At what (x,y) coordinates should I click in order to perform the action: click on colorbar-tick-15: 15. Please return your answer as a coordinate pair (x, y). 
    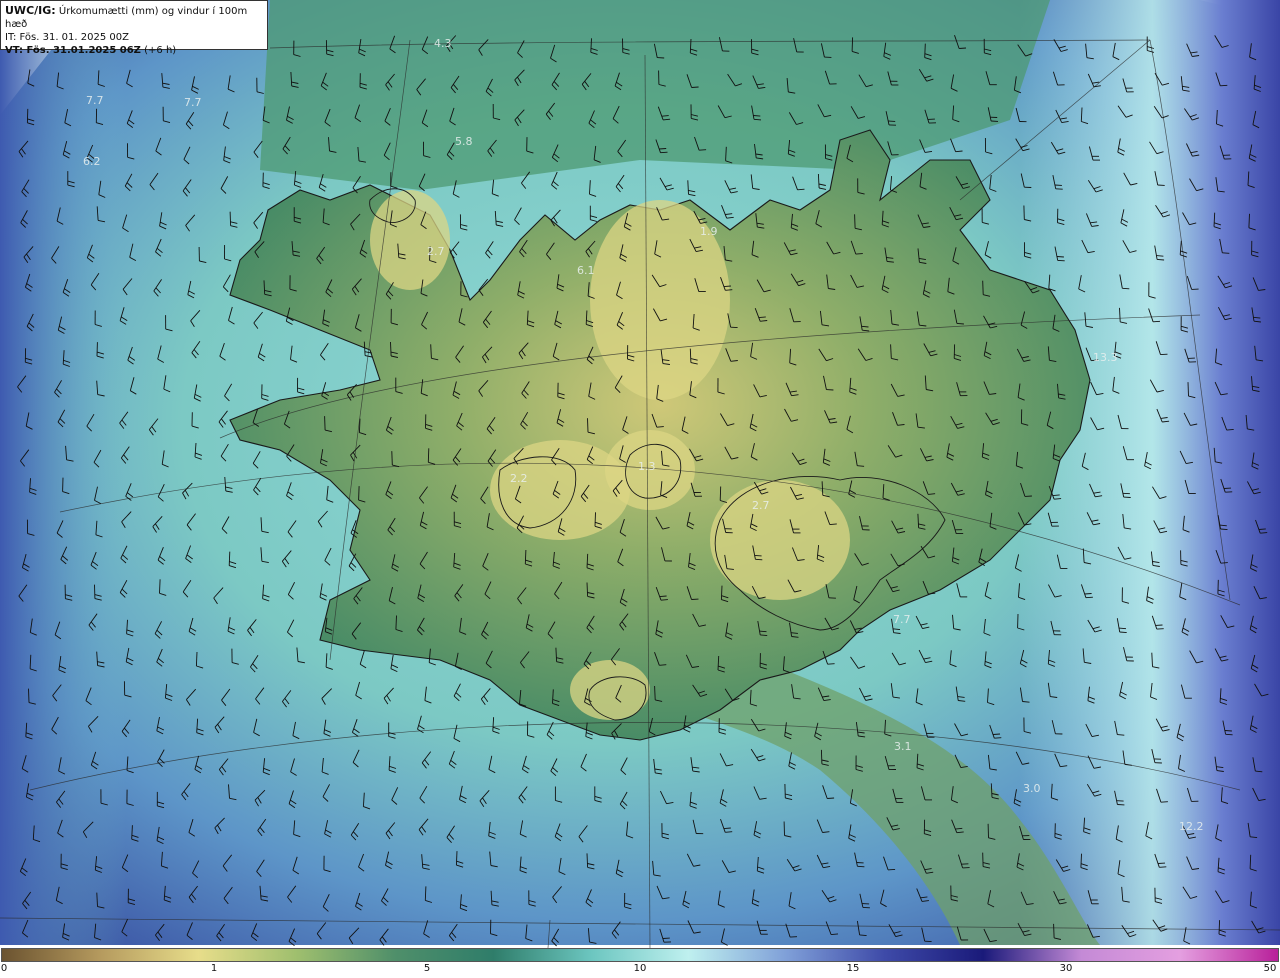
    Looking at the image, I should click on (853, 968).